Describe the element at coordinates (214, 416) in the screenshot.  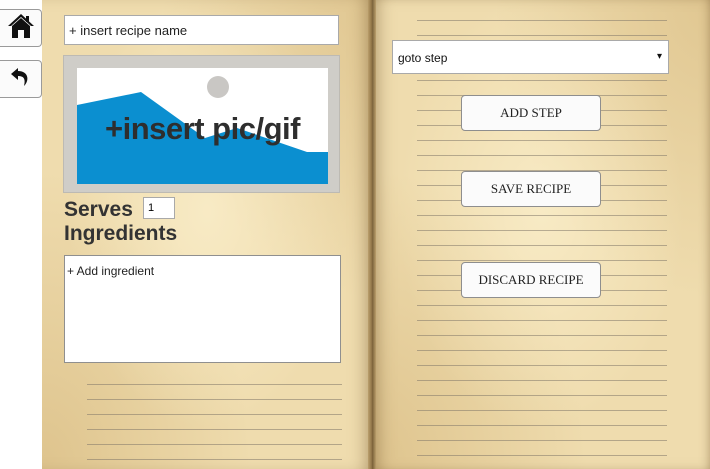
I see `page-lines` at that location.